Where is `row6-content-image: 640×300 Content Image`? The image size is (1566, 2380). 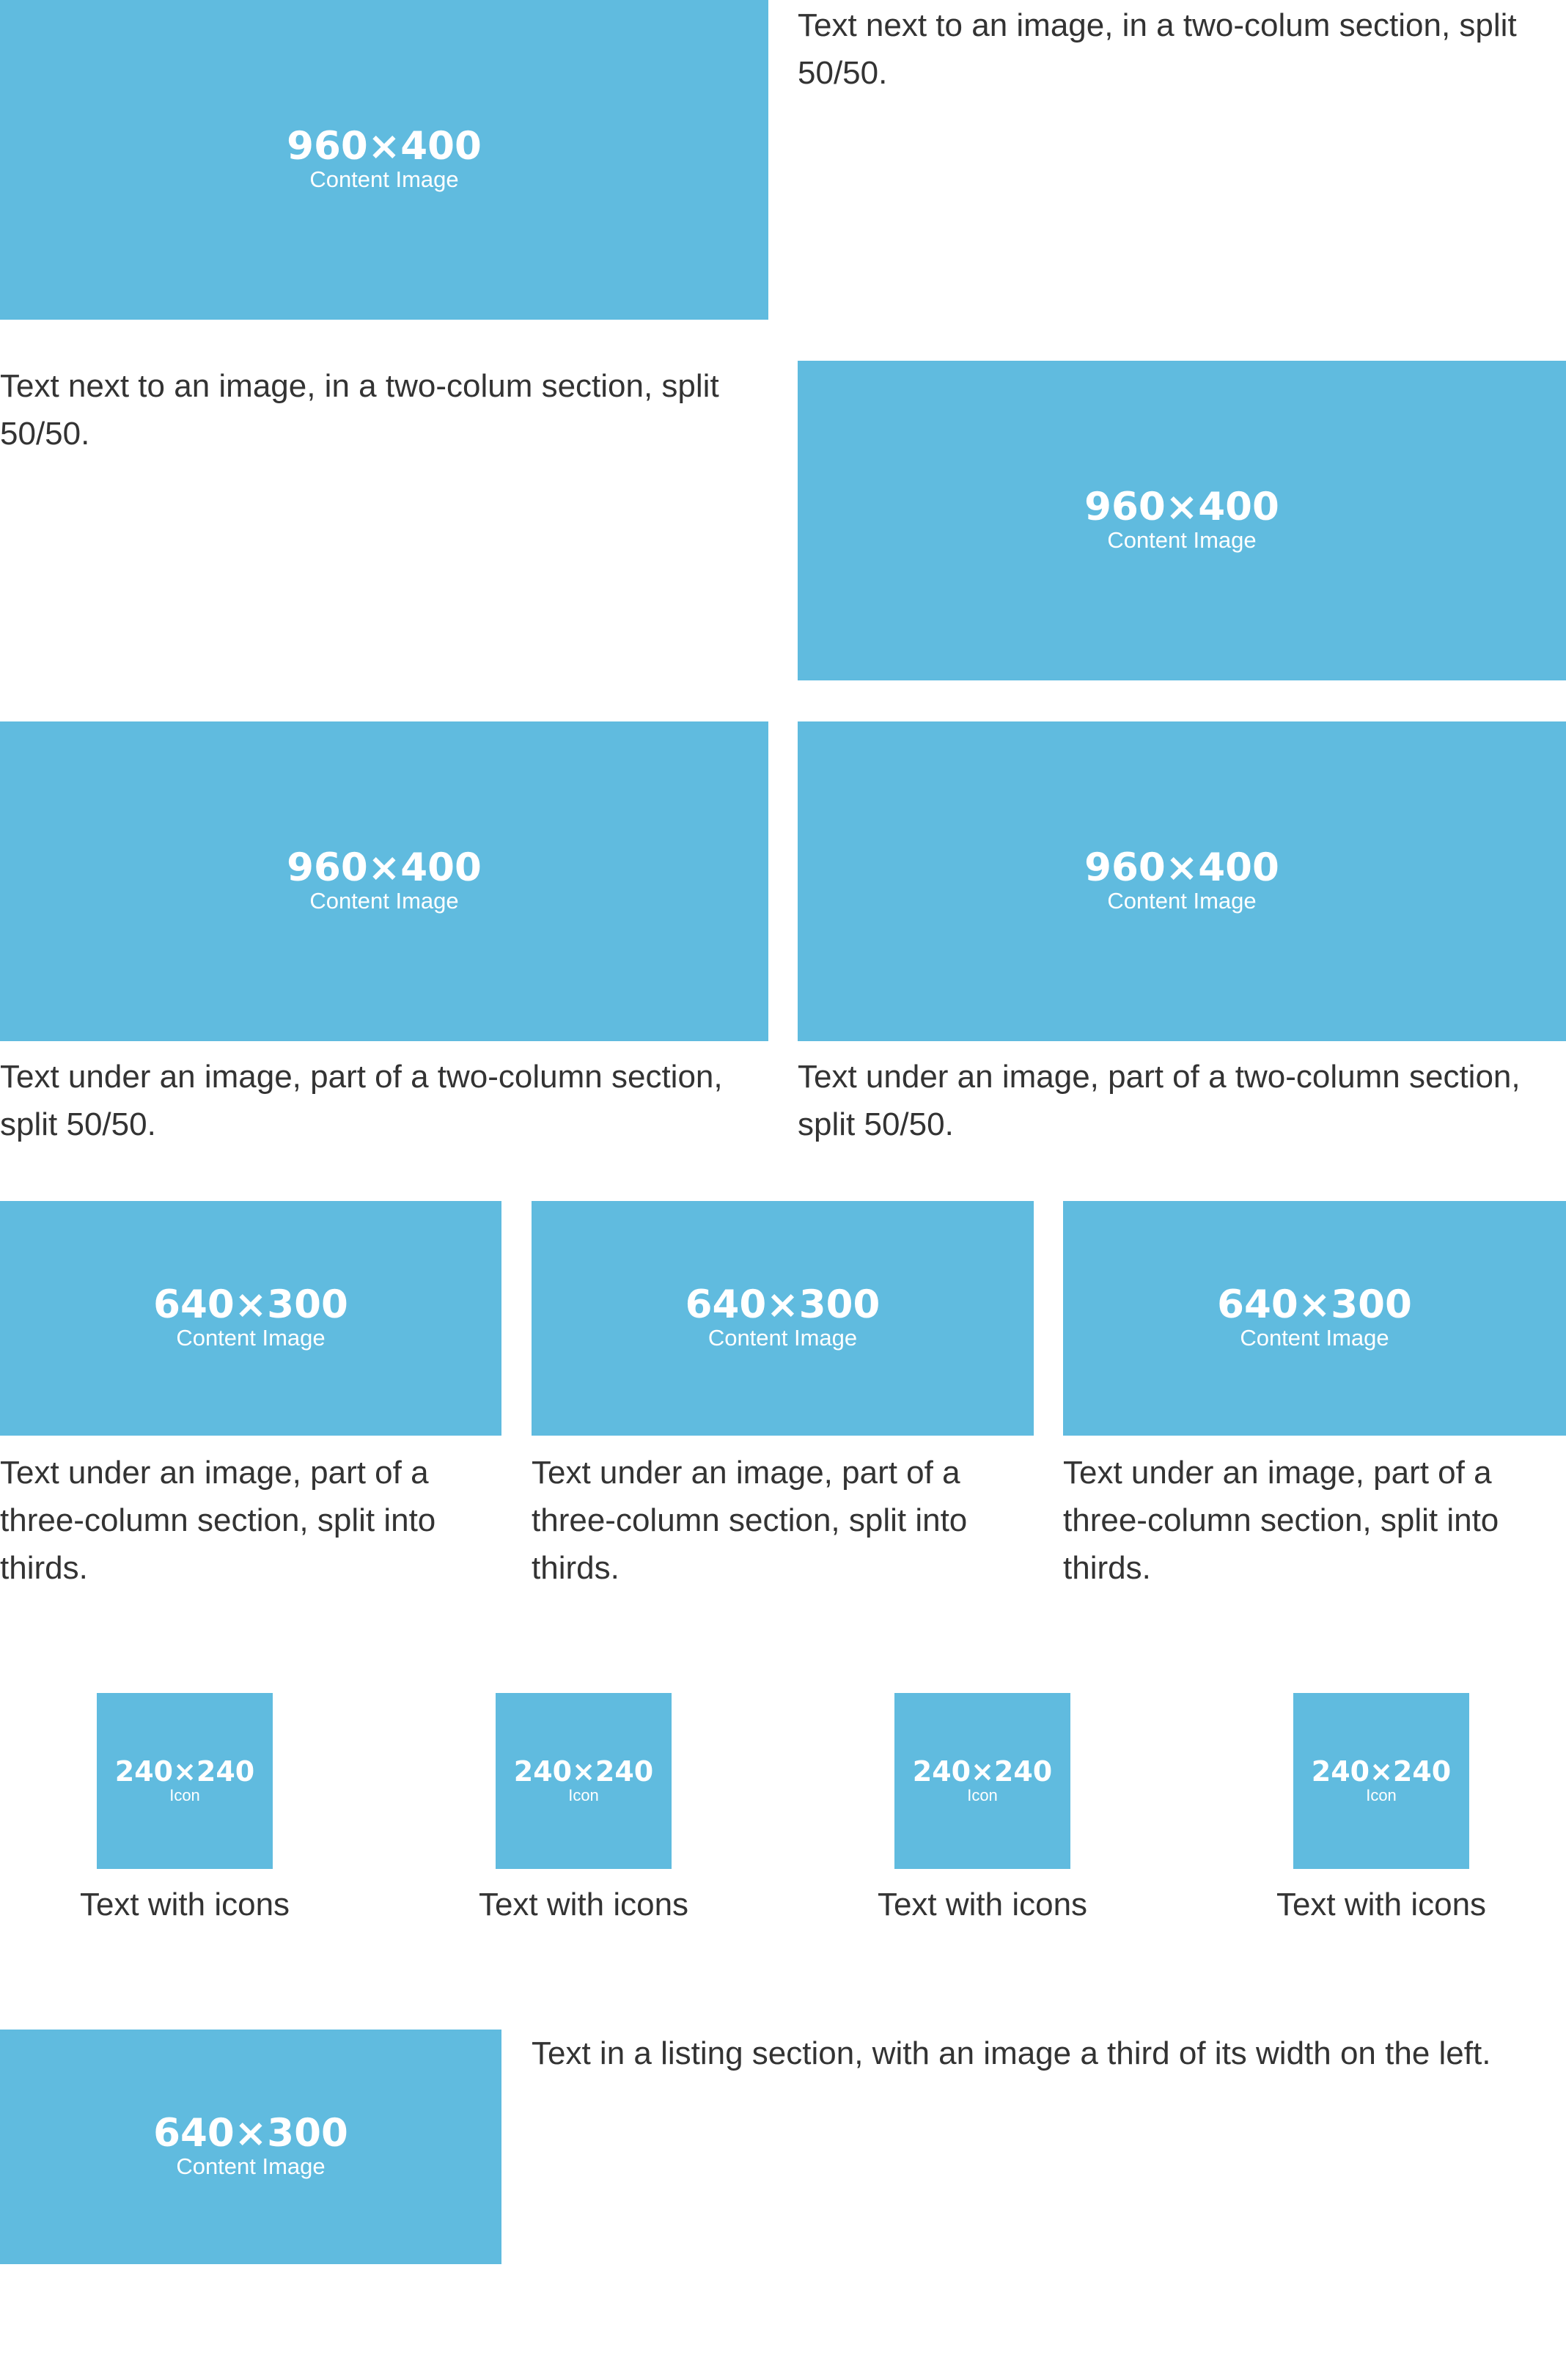
row6-content-image: 640×300 Content Image is located at coordinates (250, 2147).